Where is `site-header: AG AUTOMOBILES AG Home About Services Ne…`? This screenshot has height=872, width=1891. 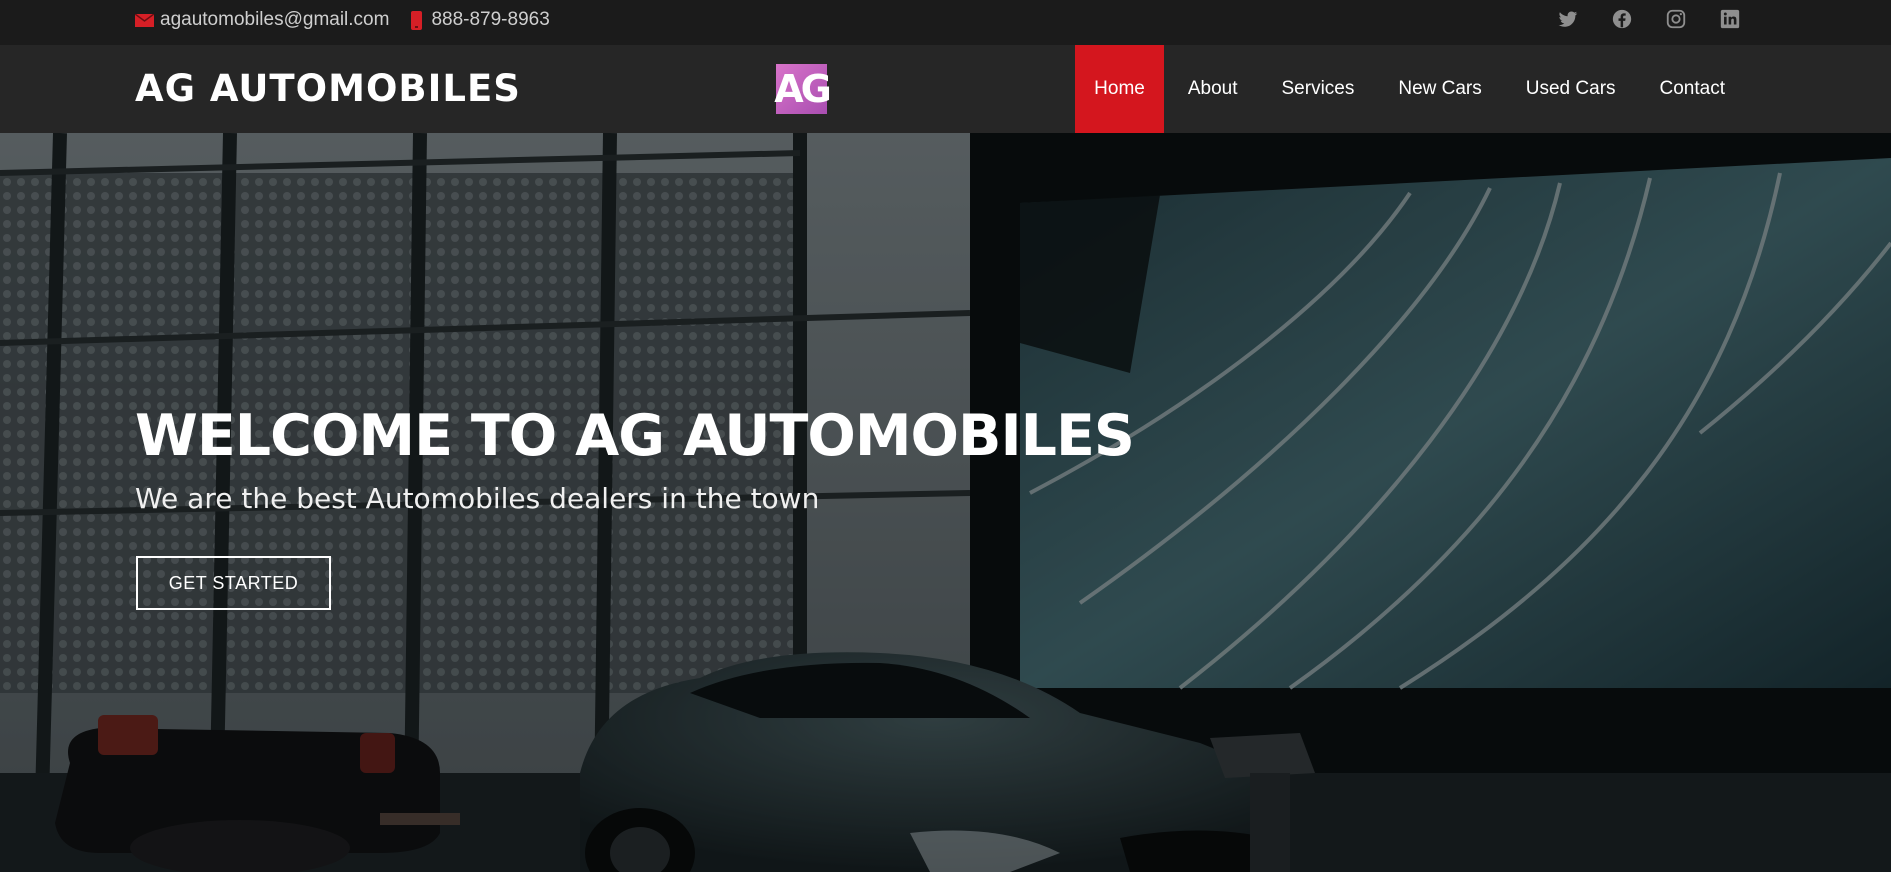
site-header: AG AUTOMOBILES AG Home About Services Ne… is located at coordinates (945, 89).